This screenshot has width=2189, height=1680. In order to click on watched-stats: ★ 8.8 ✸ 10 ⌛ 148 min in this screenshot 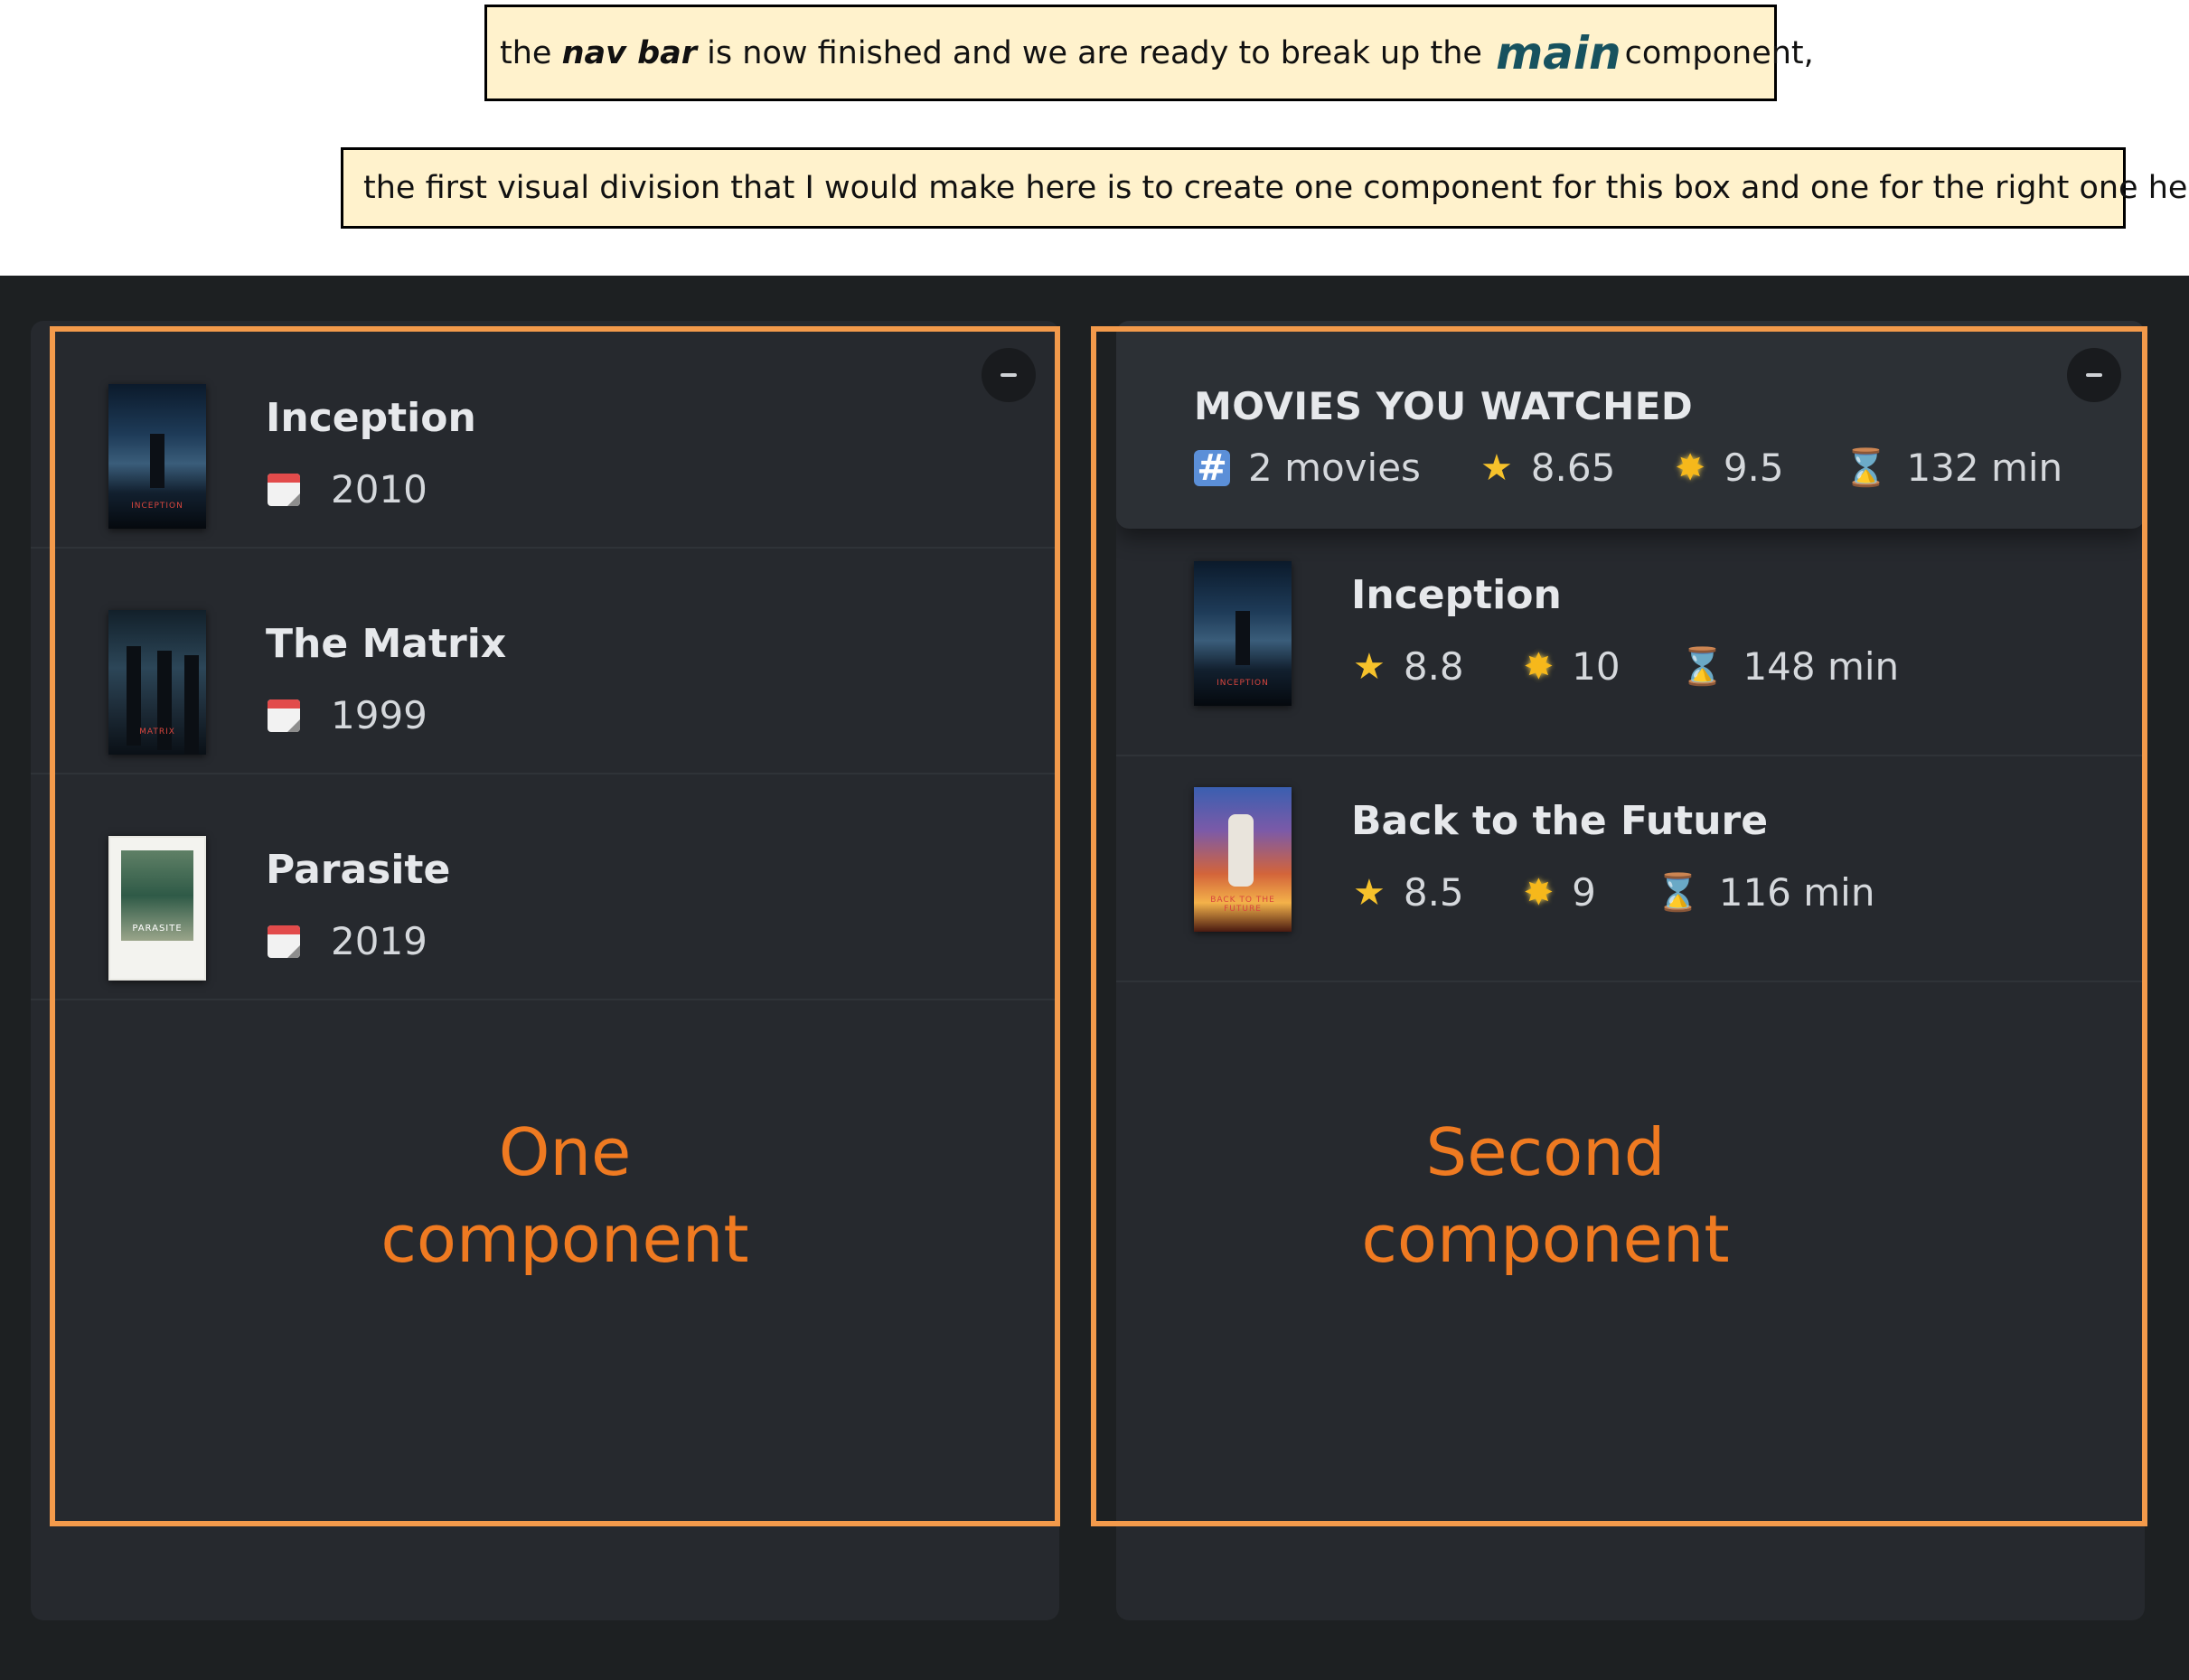, I will do `click(1656, 666)`.